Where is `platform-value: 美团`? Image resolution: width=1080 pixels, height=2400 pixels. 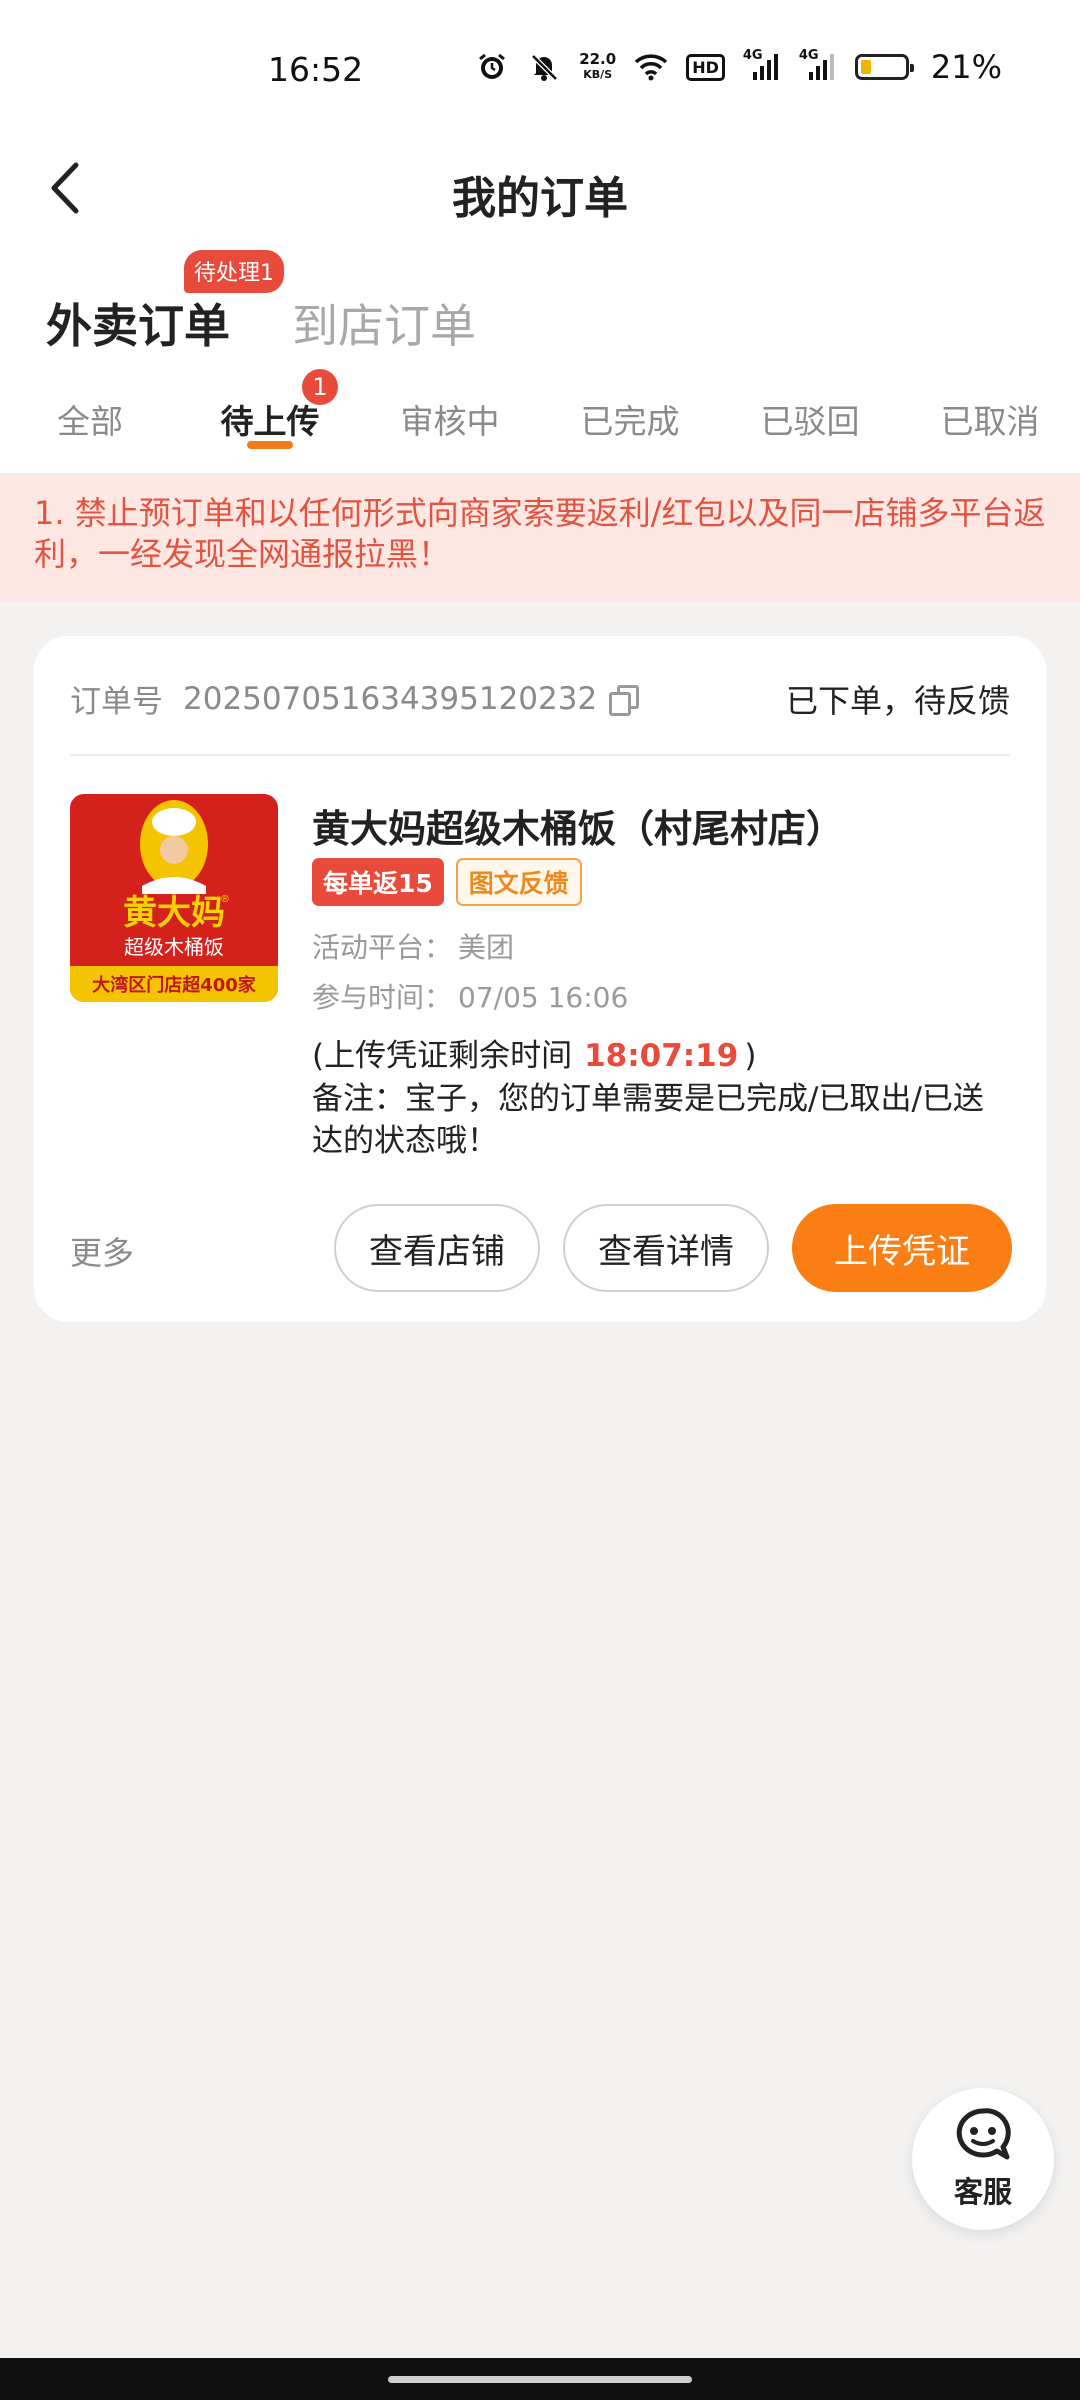
platform-value: 美团 is located at coordinates (486, 947).